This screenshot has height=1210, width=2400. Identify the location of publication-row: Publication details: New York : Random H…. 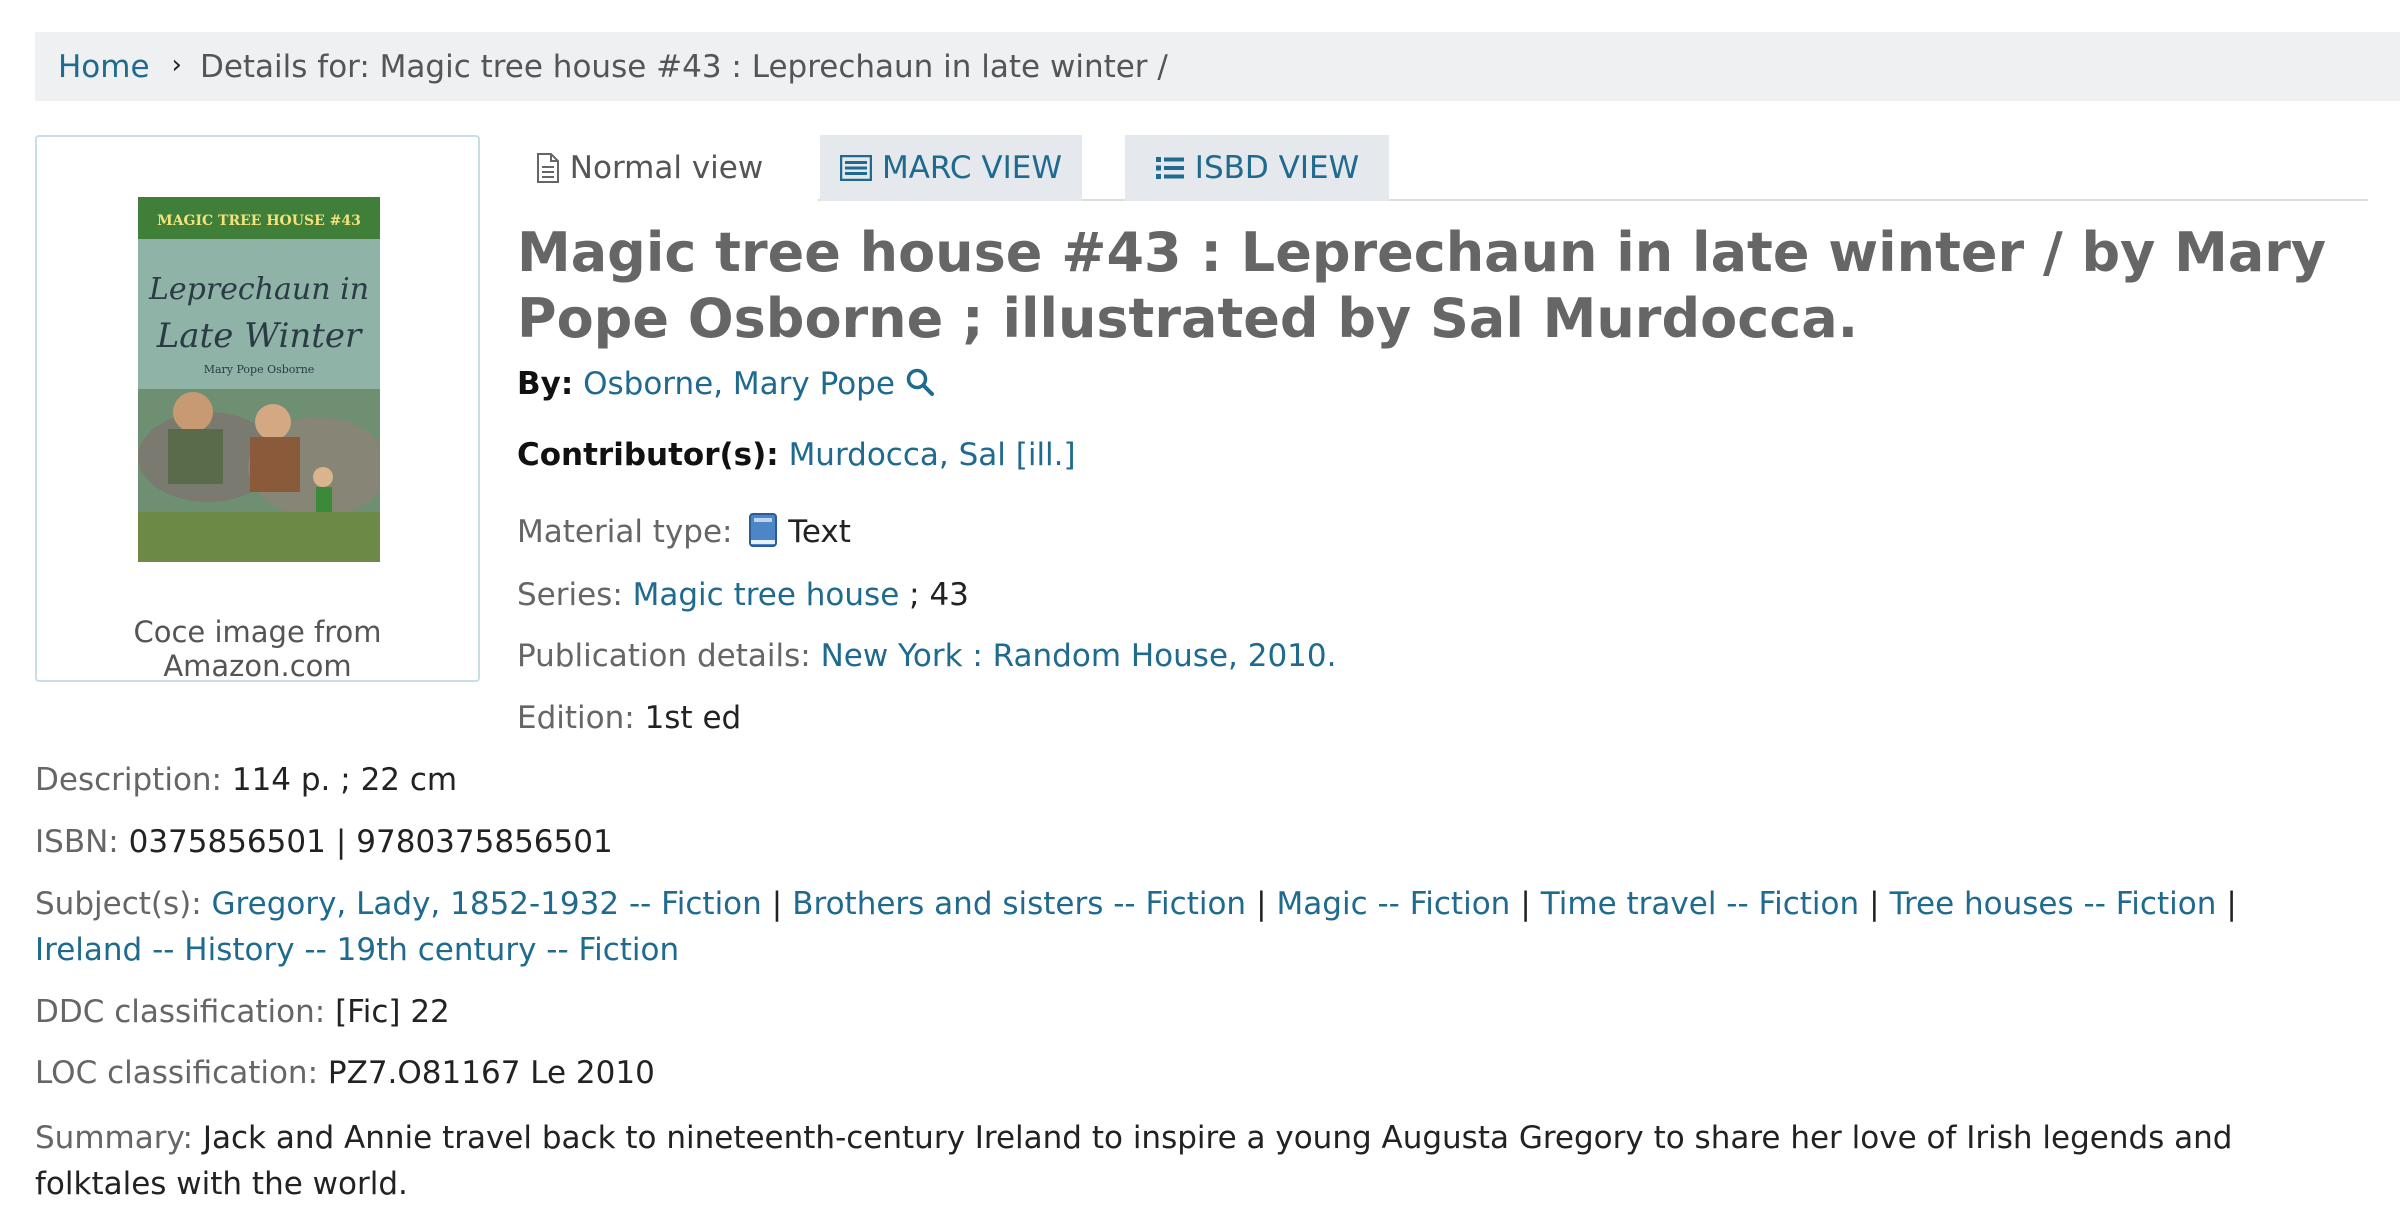
(926, 656).